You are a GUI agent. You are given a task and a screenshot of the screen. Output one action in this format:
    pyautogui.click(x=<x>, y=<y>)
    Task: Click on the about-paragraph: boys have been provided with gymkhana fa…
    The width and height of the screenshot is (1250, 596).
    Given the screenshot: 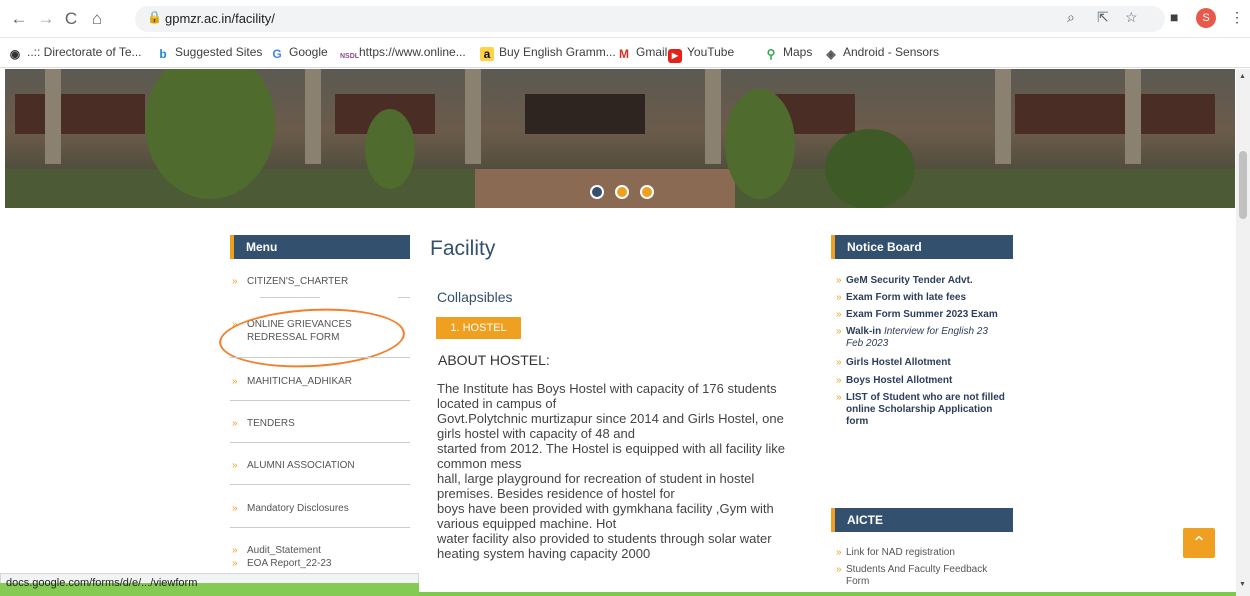 What is the action you would take?
    pyautogui.click(x=605, y=516)
    